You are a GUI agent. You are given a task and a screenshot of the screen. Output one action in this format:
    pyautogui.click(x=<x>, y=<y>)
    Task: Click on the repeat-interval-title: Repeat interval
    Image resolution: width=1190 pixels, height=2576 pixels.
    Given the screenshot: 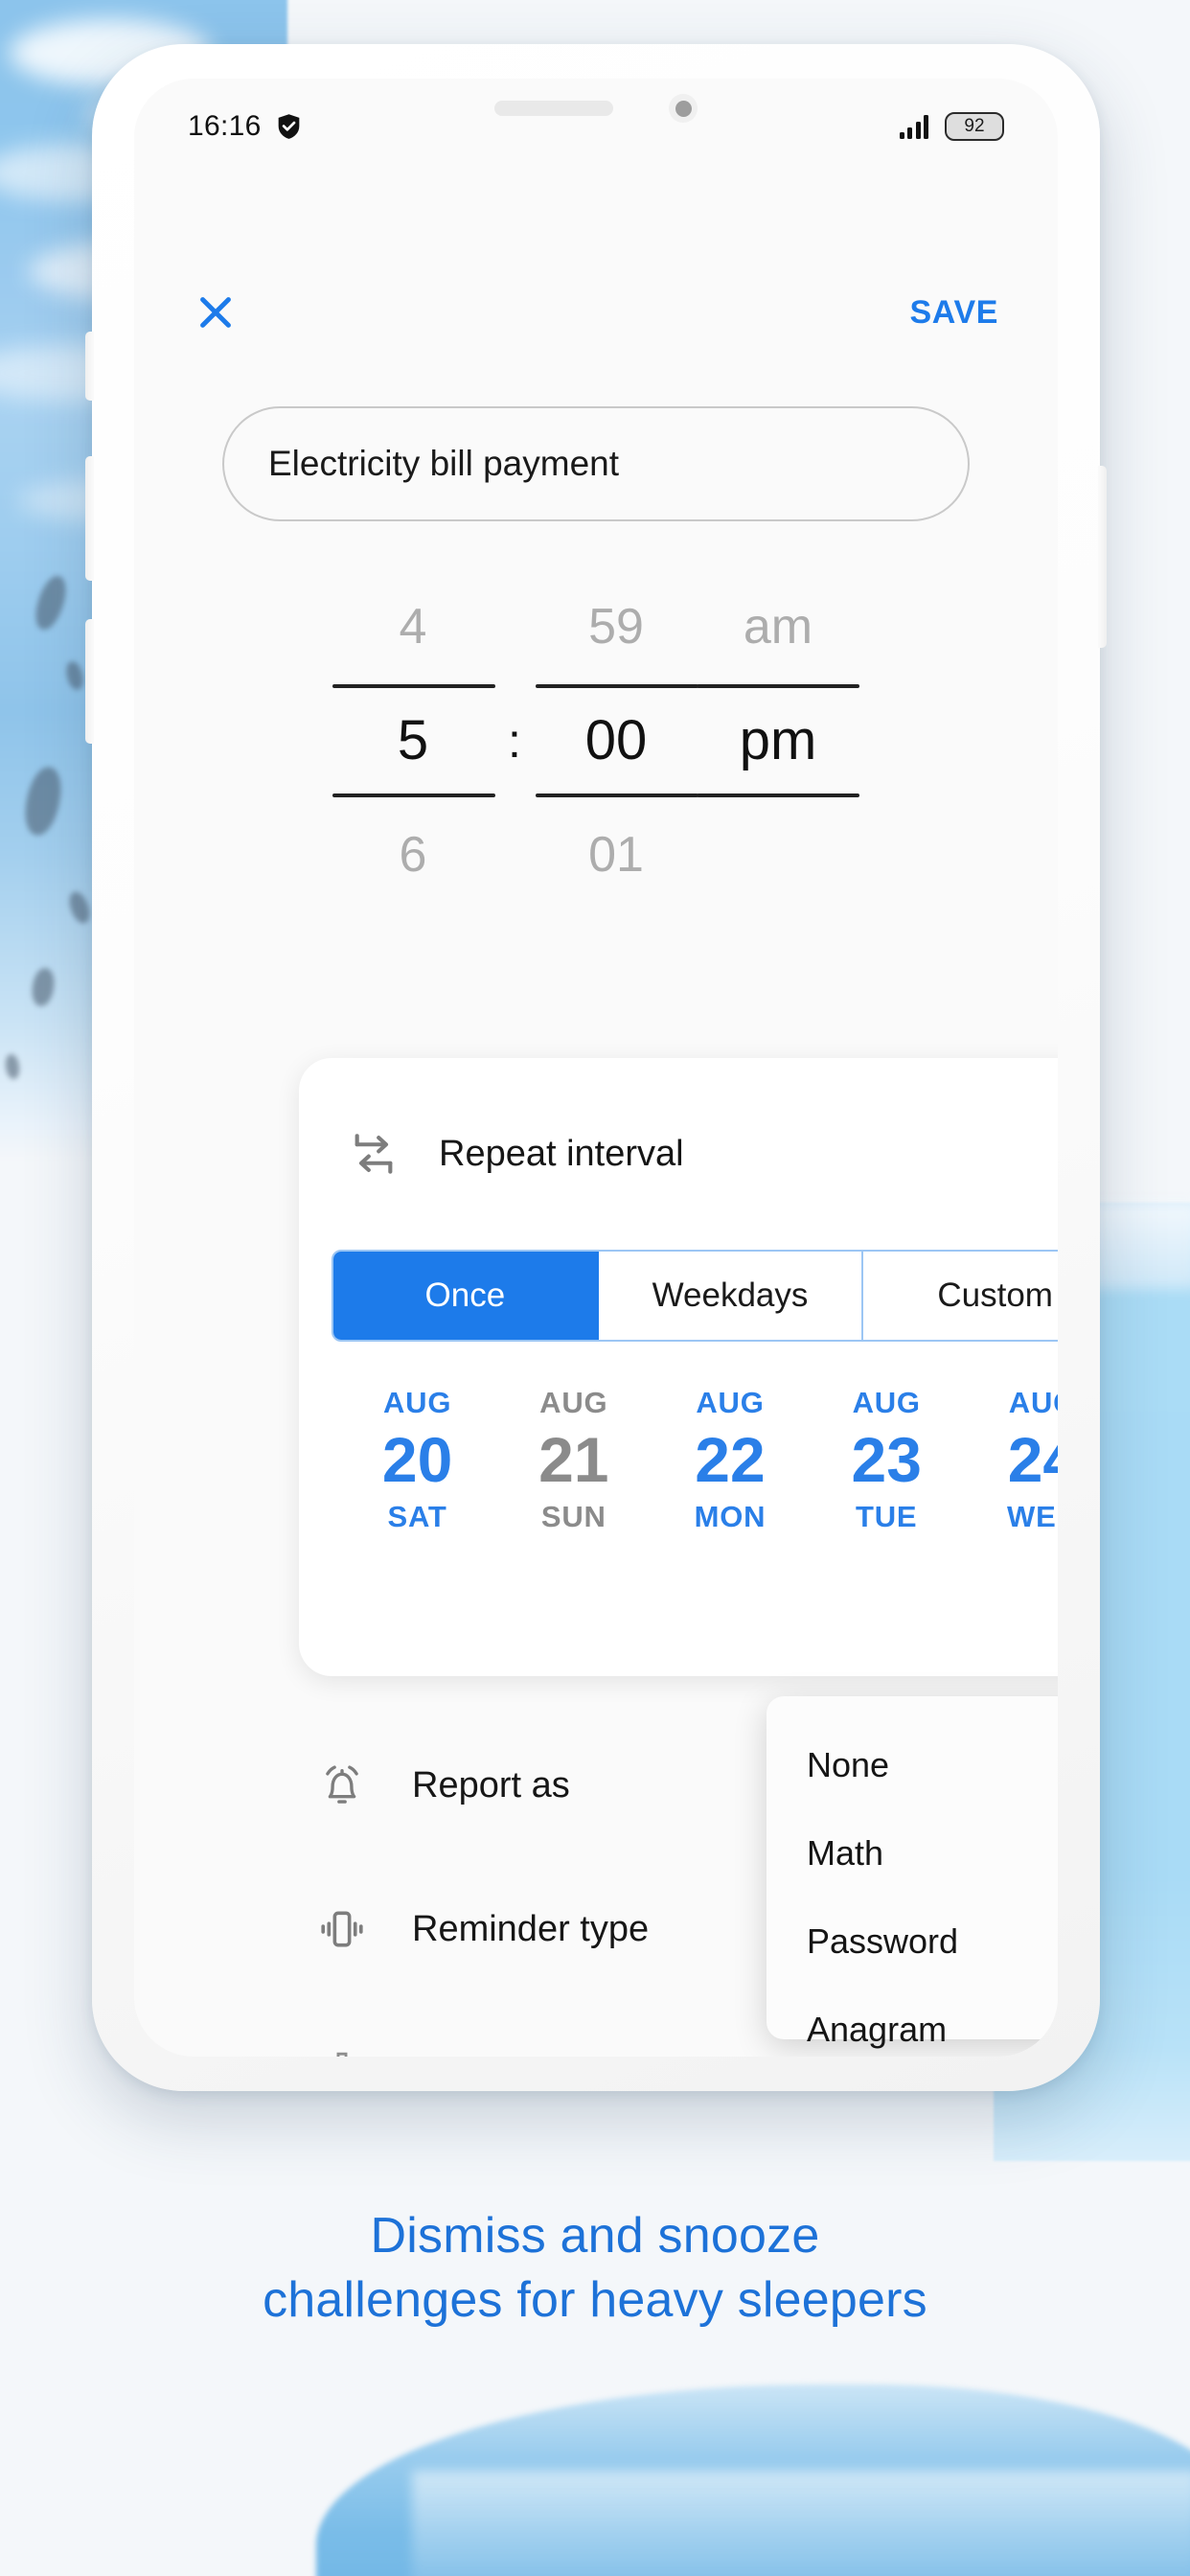 What is the action you would take?
    pyautogui.click(x=561, y=1153)
    